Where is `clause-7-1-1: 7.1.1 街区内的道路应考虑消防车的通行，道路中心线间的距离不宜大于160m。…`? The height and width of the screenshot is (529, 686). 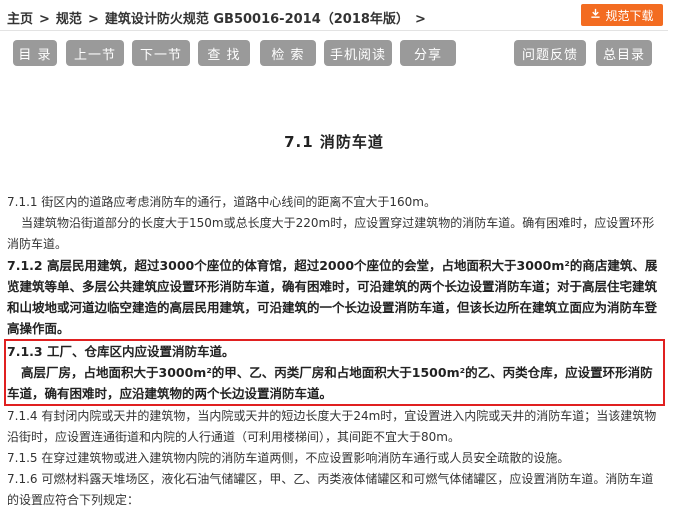
clause-7-1-1: 7.1.1 街区内的道路应考虑消防车的通行，道路中心线间的距离不宜大于160m。… is located at coordinates (334, 223).